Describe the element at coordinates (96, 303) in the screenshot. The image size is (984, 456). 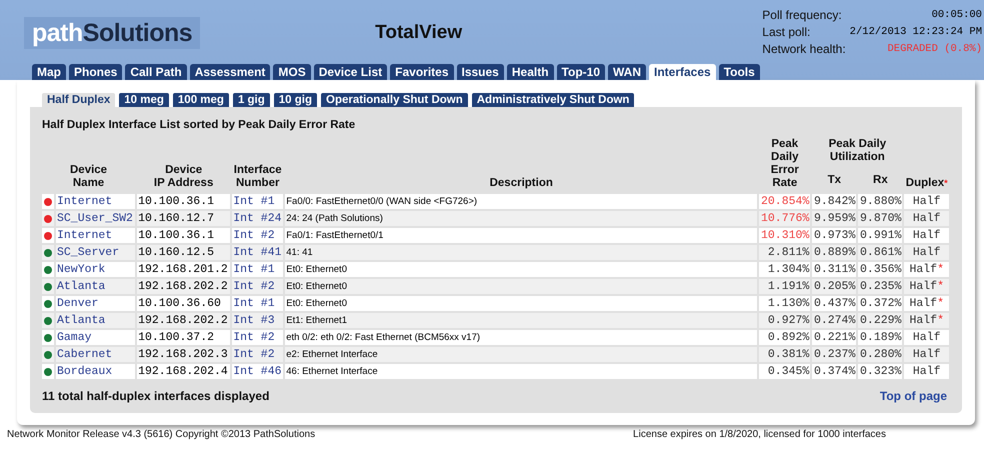
I see `device-link: Denver` at that location.